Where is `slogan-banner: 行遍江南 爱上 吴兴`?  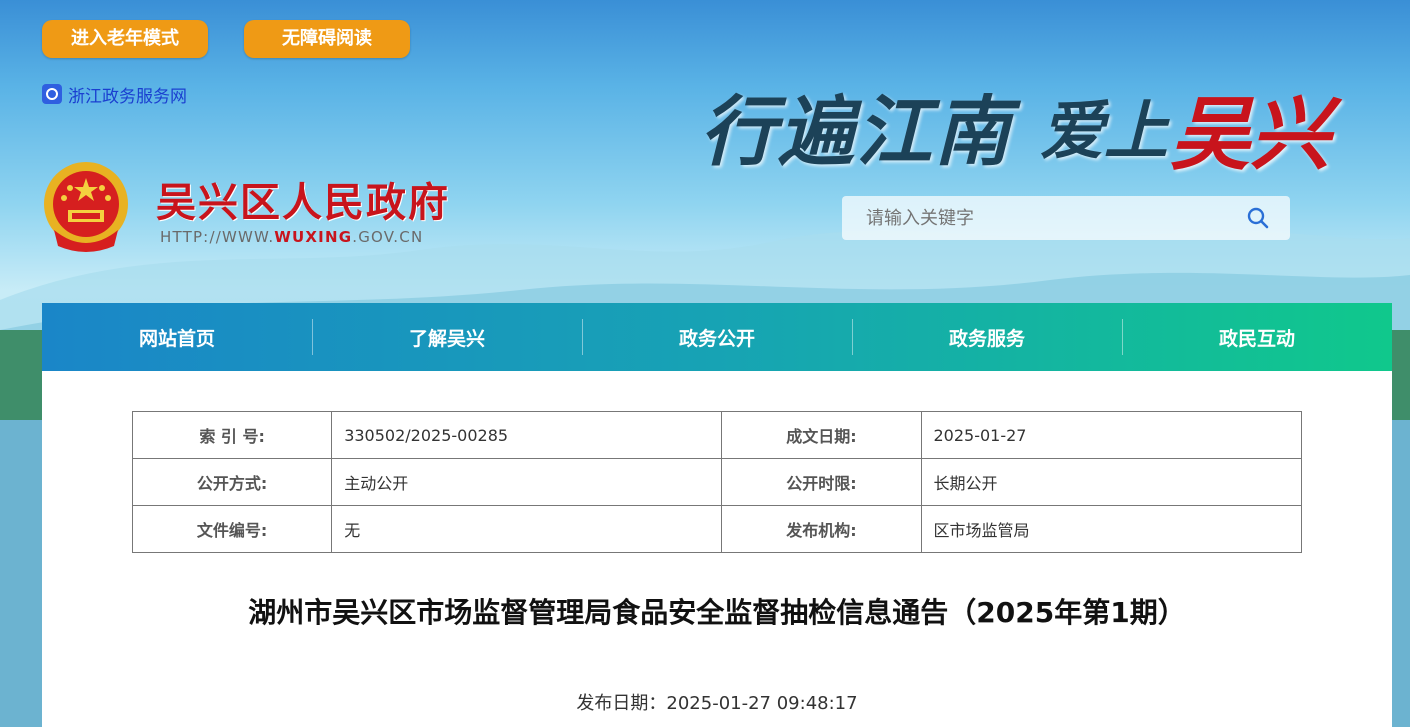
slogan-banner: 行遍江南 爱上 吴兴 is located at coordinates (1025, 125).